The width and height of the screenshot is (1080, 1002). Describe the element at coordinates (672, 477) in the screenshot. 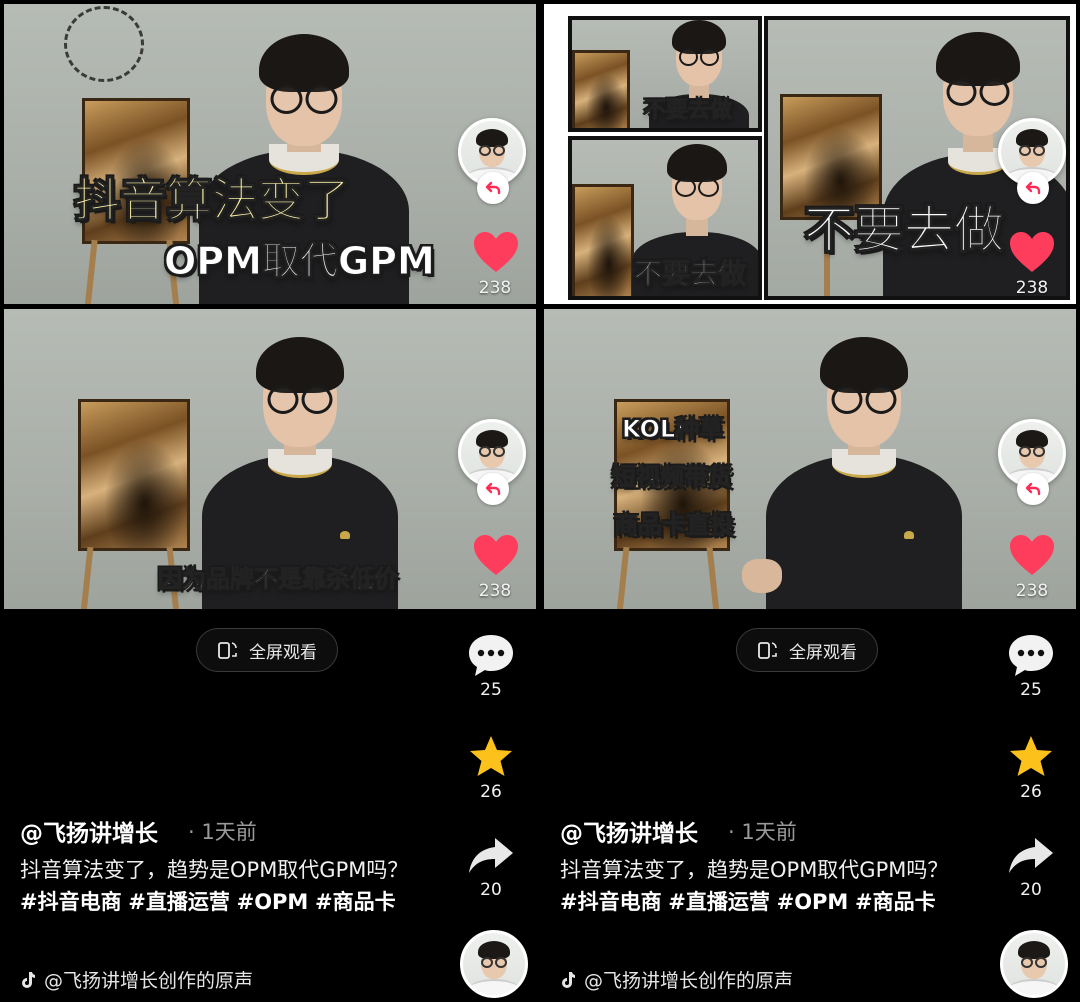

I see `caption-line-2: 短视频带货` at that location.